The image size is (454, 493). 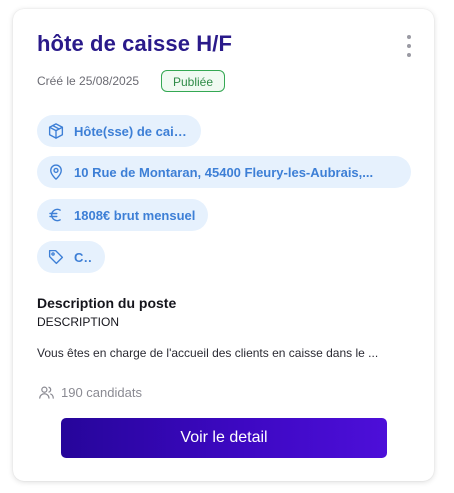 I want to click on chip-role: Hôte(sse) de caisse, so click(x=119, y=131).